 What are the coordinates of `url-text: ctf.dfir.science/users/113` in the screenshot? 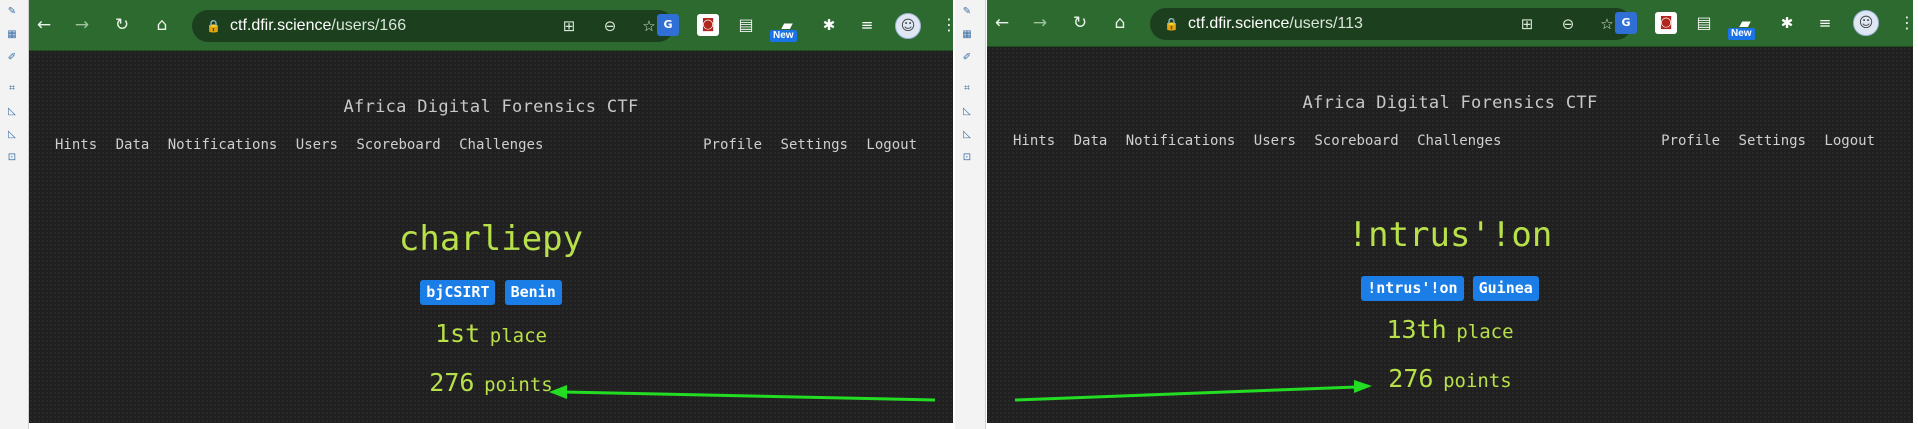 It's located at (1275, 24).